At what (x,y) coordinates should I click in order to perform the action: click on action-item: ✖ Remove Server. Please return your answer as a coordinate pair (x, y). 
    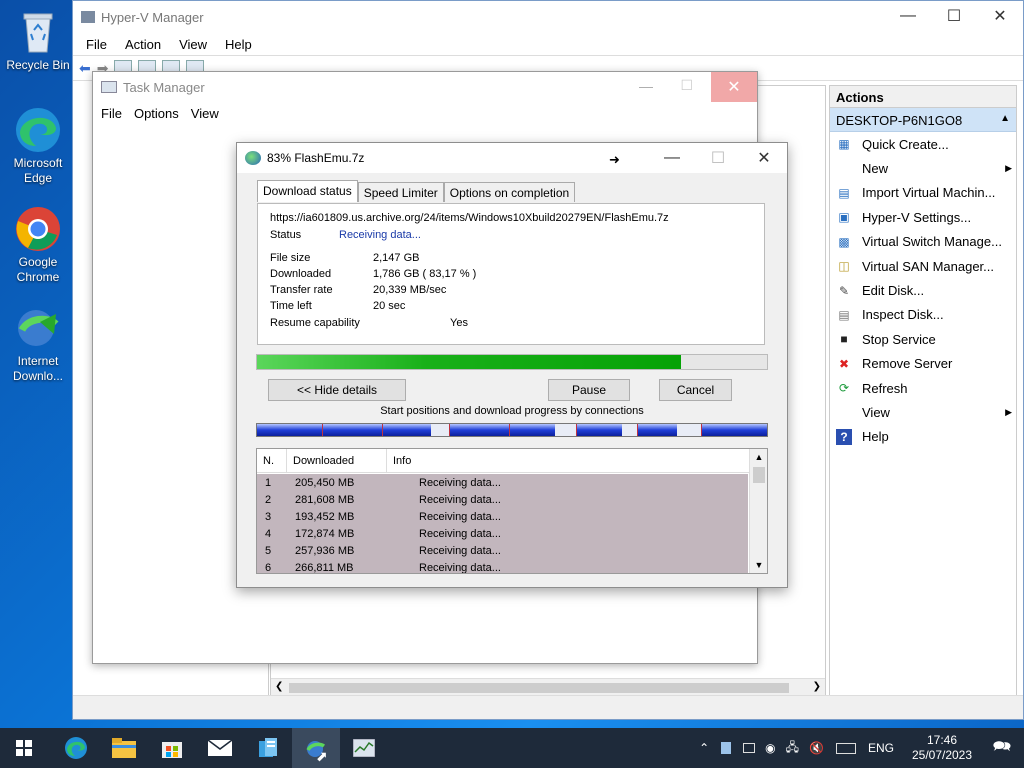
    Looking at the image, I should click on (923, 364).